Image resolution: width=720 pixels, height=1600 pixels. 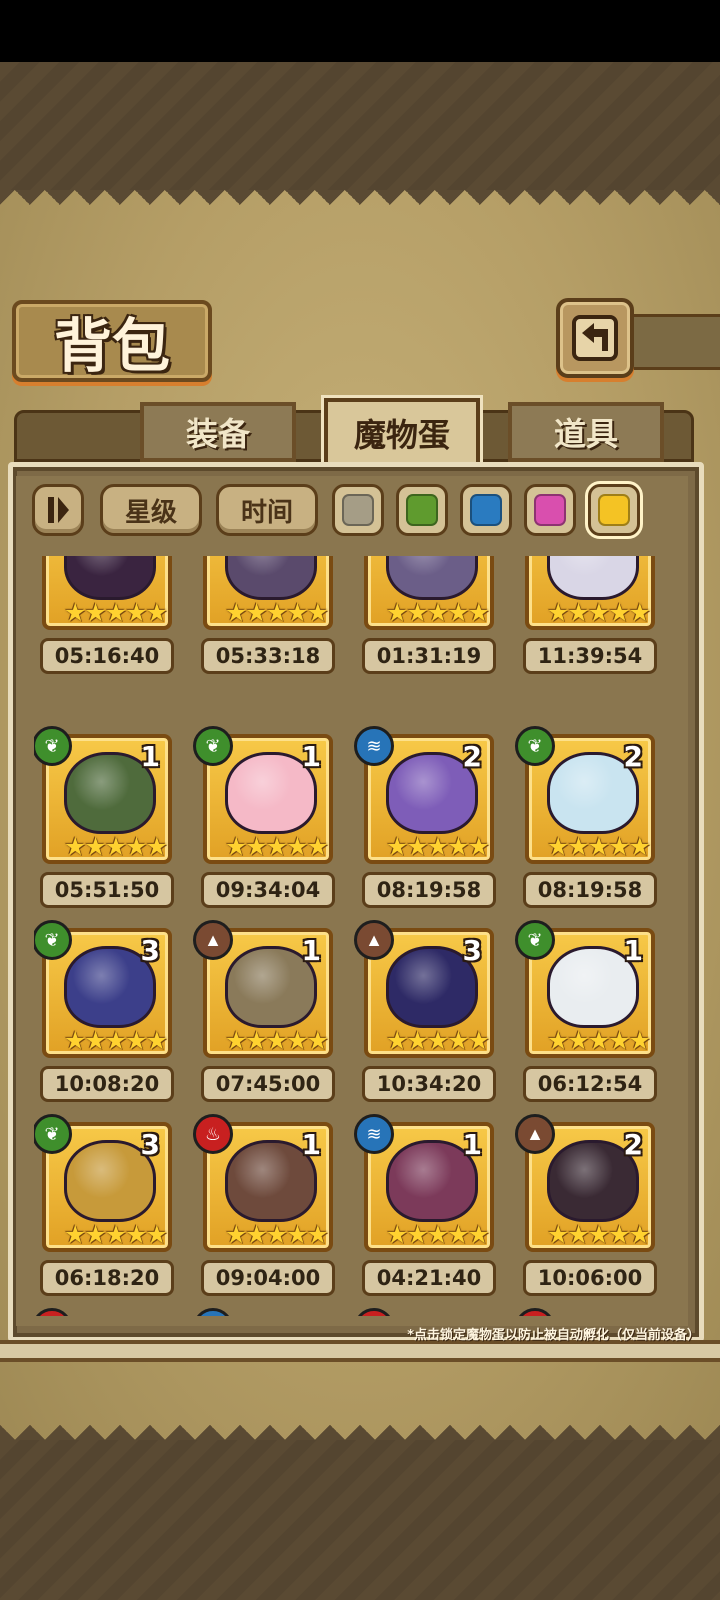 I want to click on sort-by-star-button: 星级, so click(x=151, y=510).